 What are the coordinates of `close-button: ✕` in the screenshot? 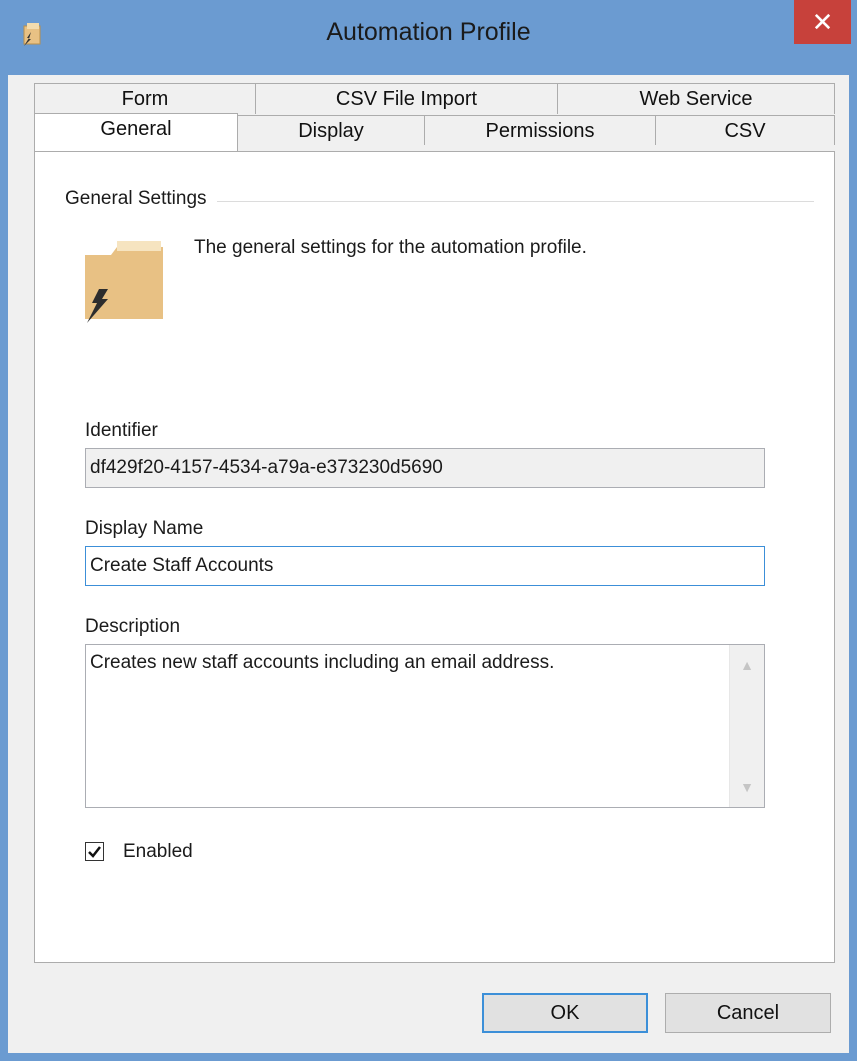 It's located at (822, 22).